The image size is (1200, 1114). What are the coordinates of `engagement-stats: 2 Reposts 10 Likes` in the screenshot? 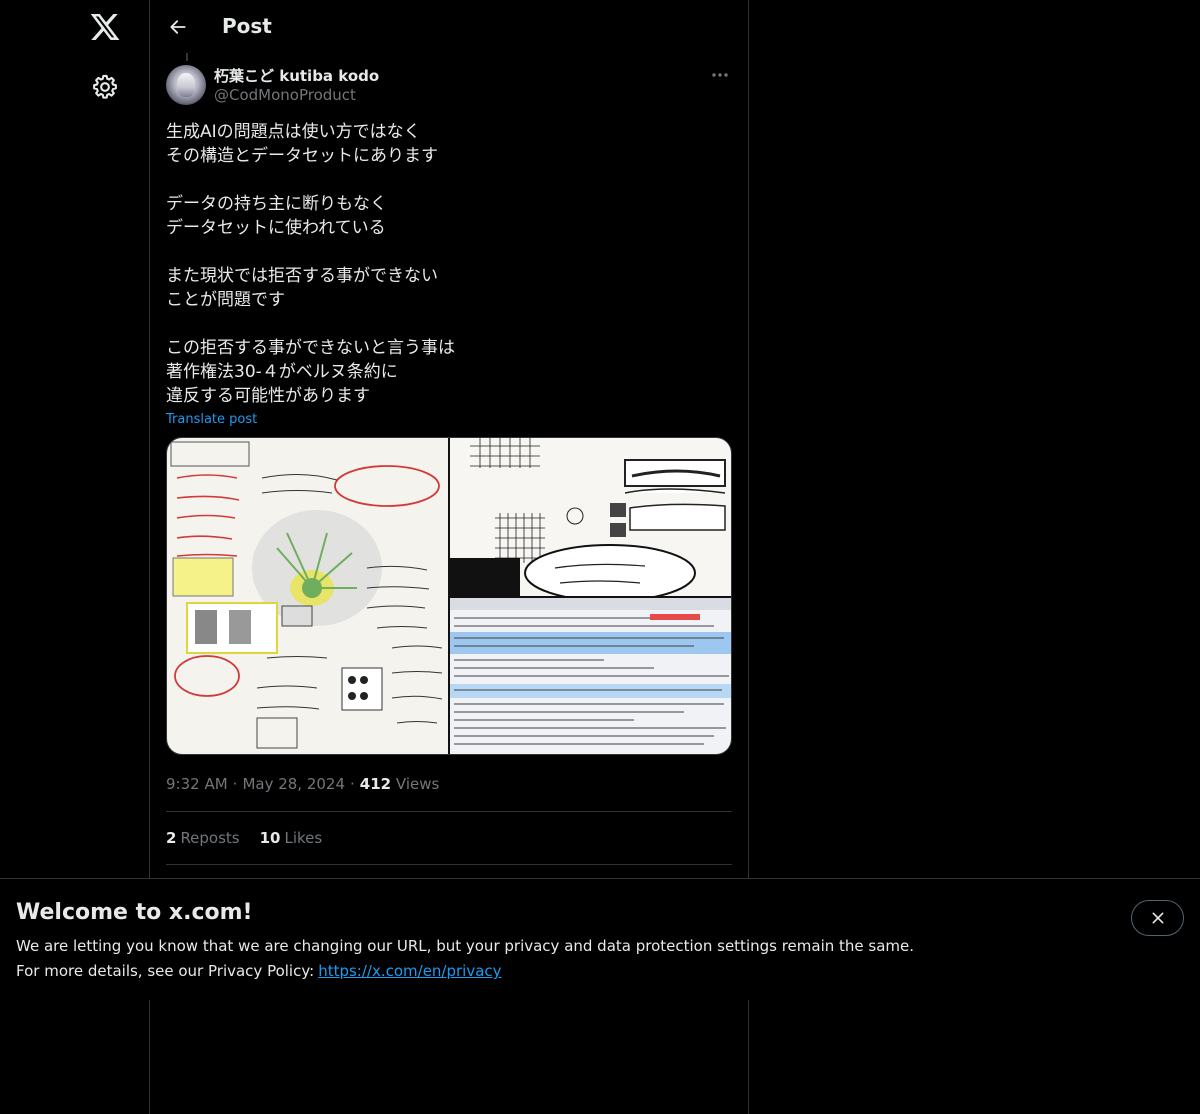 It's located at (449, 838).